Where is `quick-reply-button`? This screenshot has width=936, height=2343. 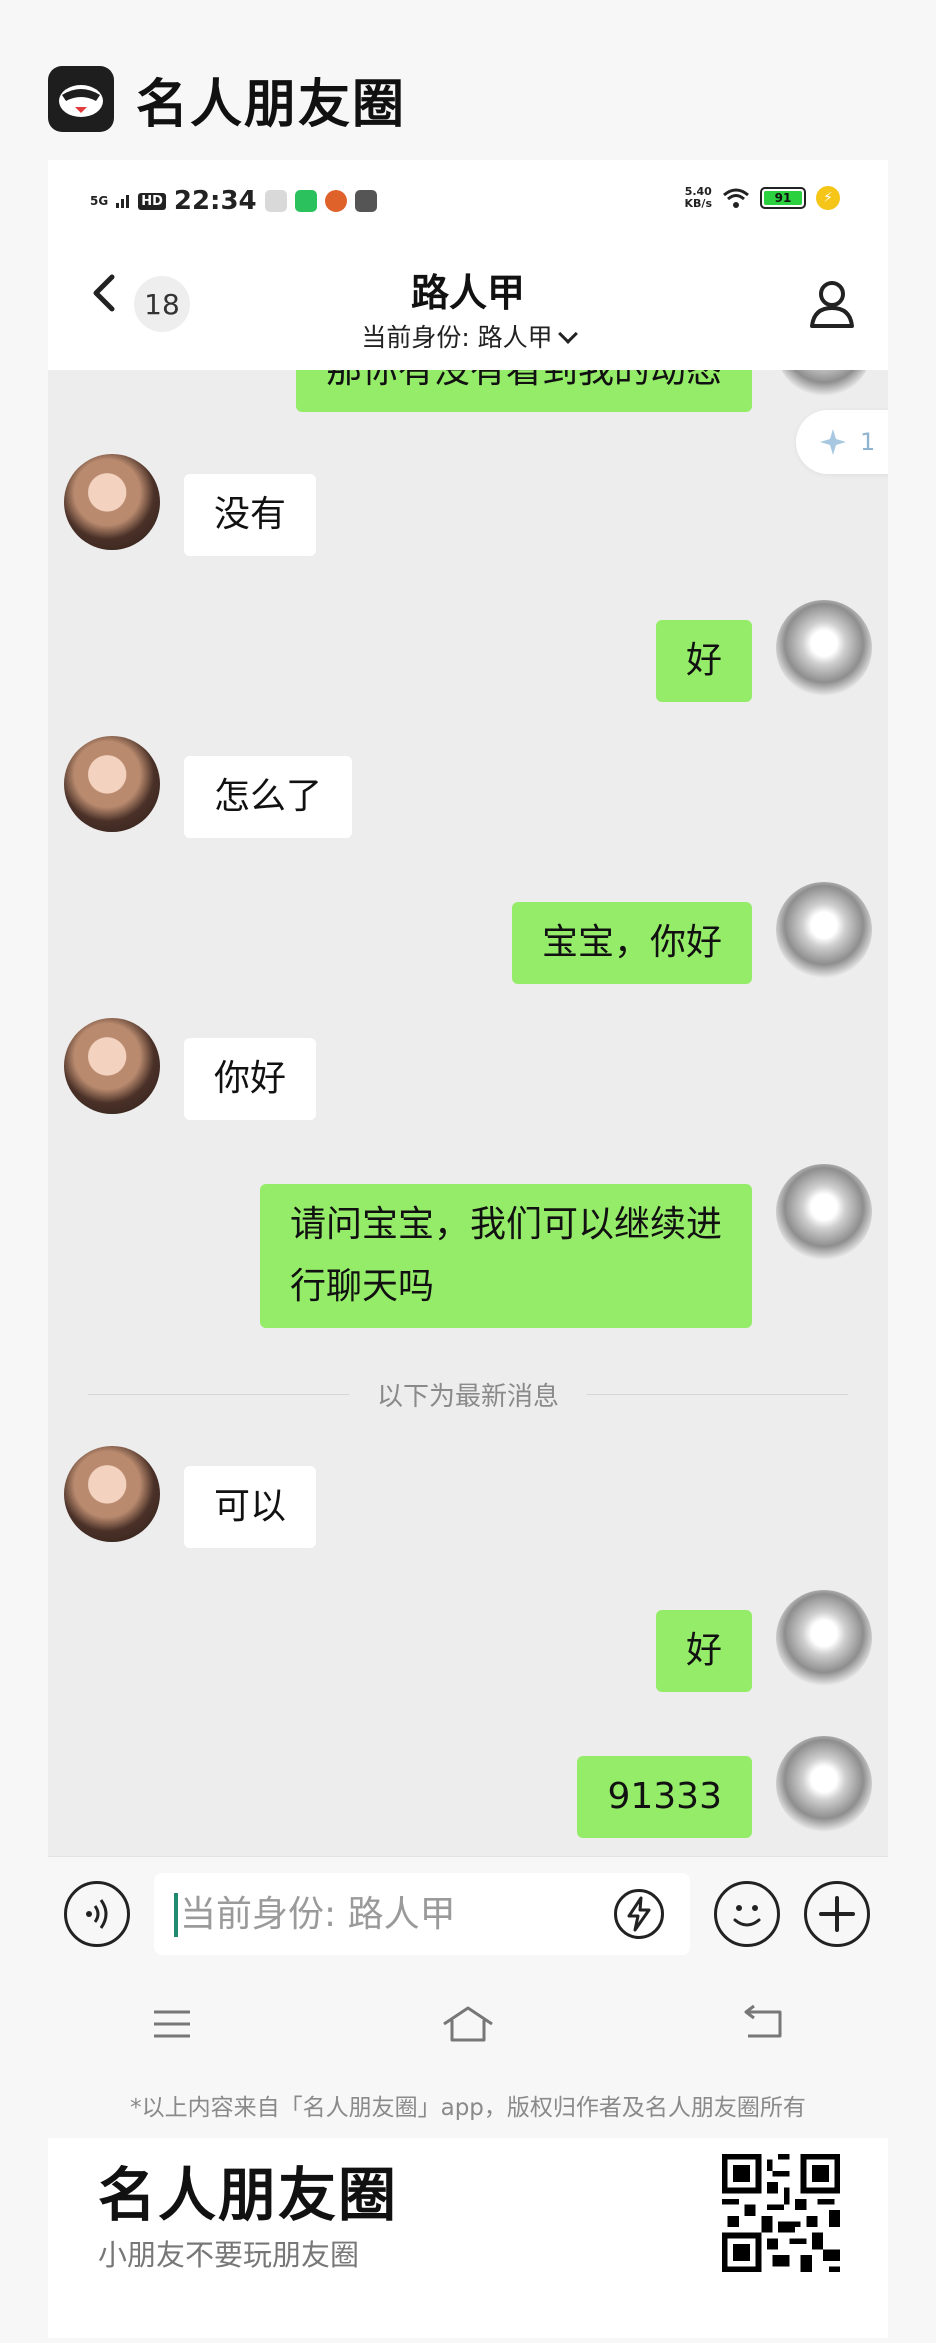 quick-reply-button is located at coordinates (639, 1914).